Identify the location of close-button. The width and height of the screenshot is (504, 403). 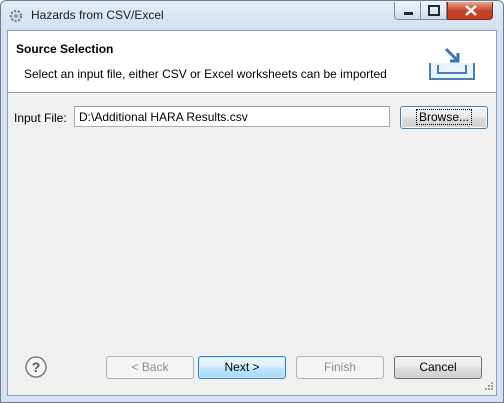
(470, 11).